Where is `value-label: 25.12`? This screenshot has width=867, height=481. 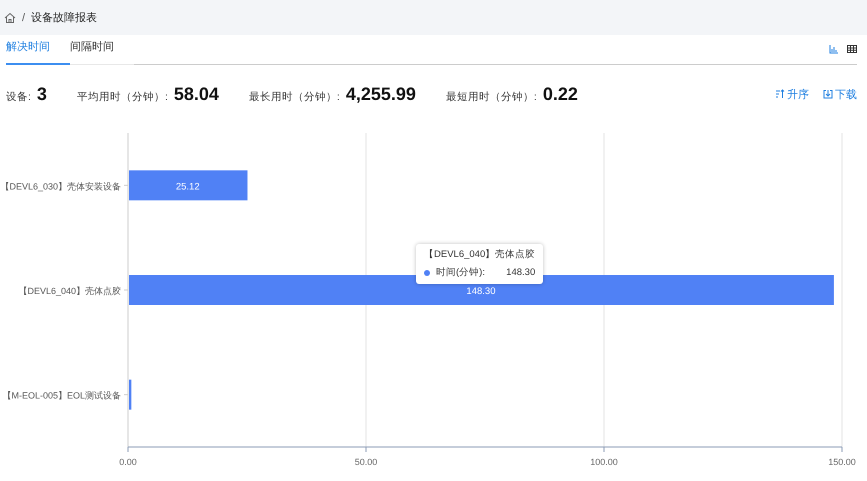
value-label: 25.12 is located at coordinates (188, 186).